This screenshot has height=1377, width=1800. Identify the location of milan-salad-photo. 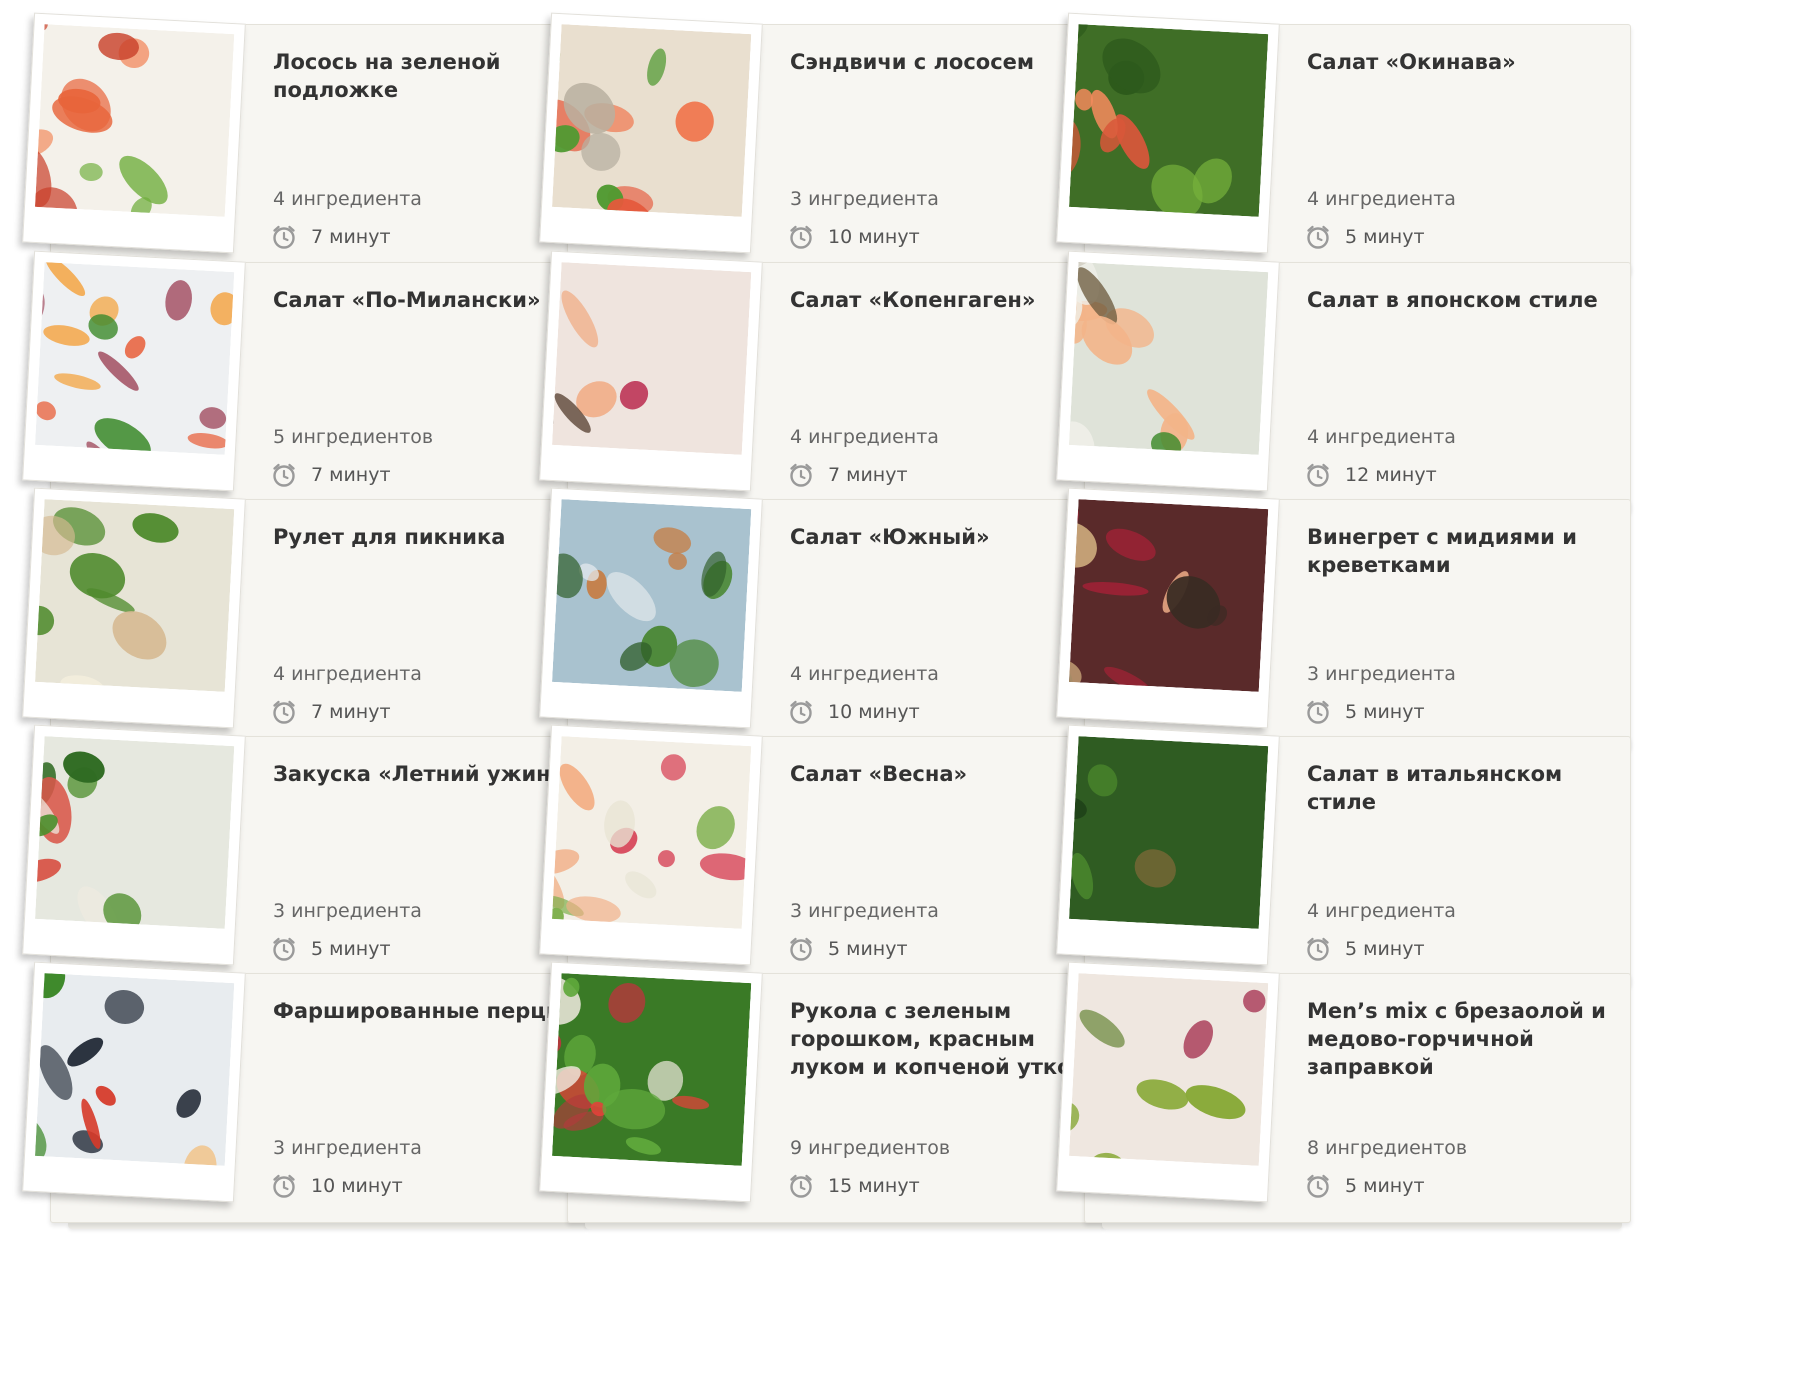
(134, 358).